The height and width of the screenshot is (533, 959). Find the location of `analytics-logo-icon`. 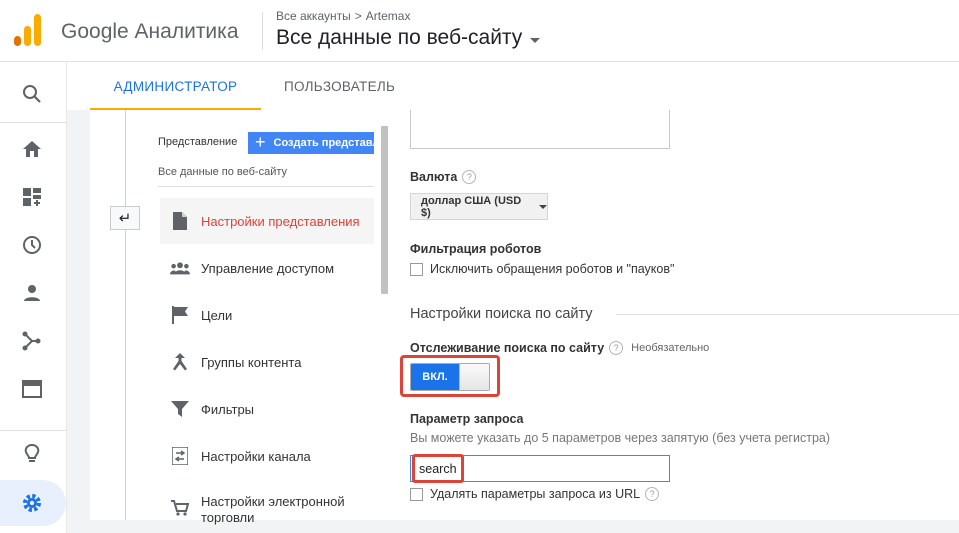

analytics-logo-icon is located at coordinates (28, 30).